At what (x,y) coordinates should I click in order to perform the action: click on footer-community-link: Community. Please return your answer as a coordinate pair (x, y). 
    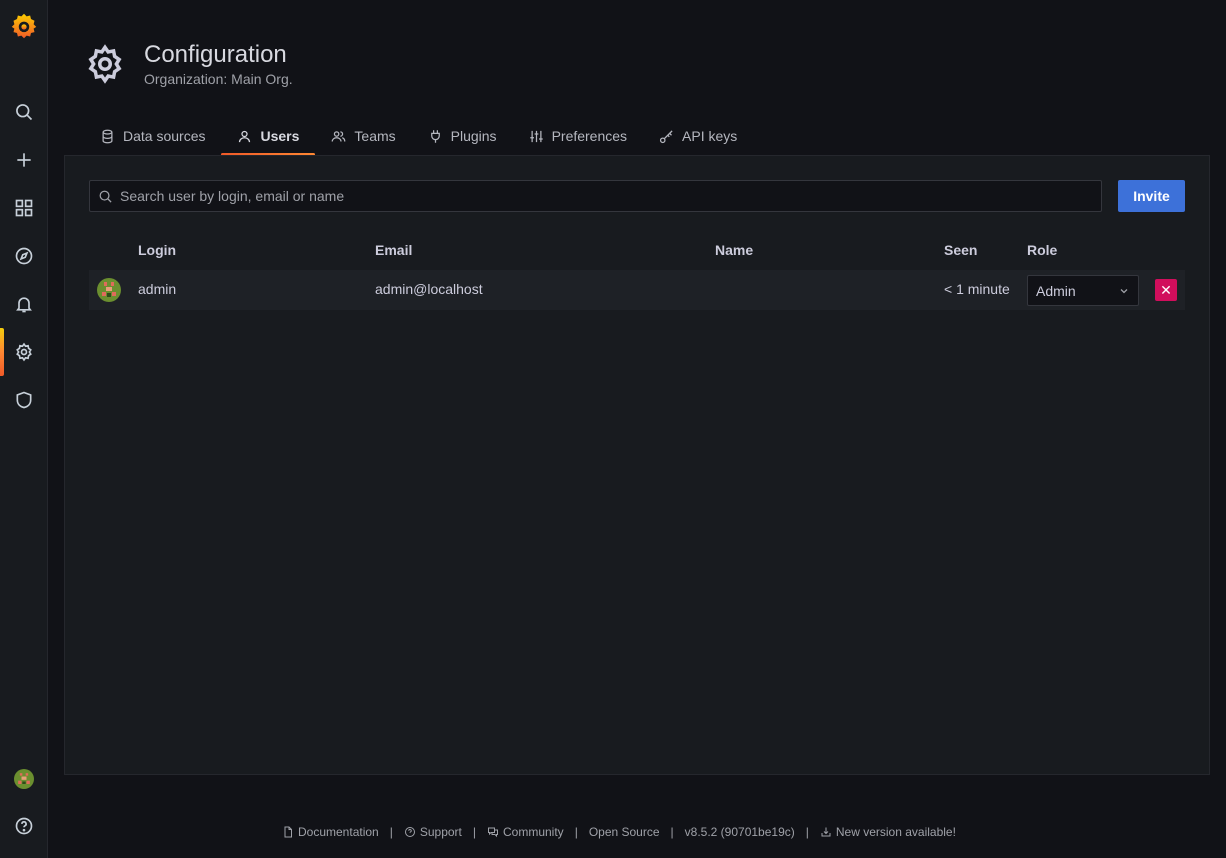
    Looking at the image, I should click on (525, 832).